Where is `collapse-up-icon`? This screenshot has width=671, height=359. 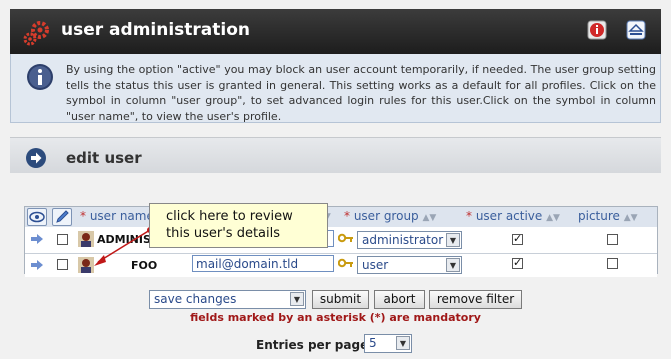 collapse-up-icon is located at coordinates (636, 30).